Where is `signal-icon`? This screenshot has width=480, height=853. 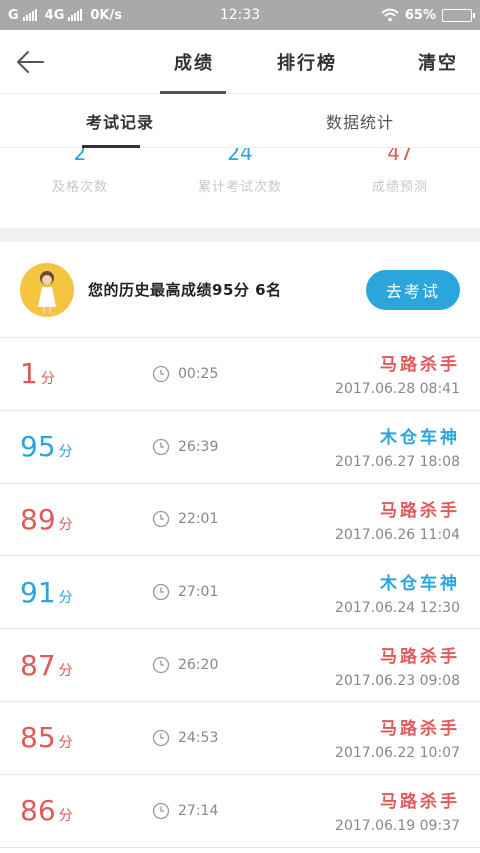 signal-icon is located at coordinates (29, 15).